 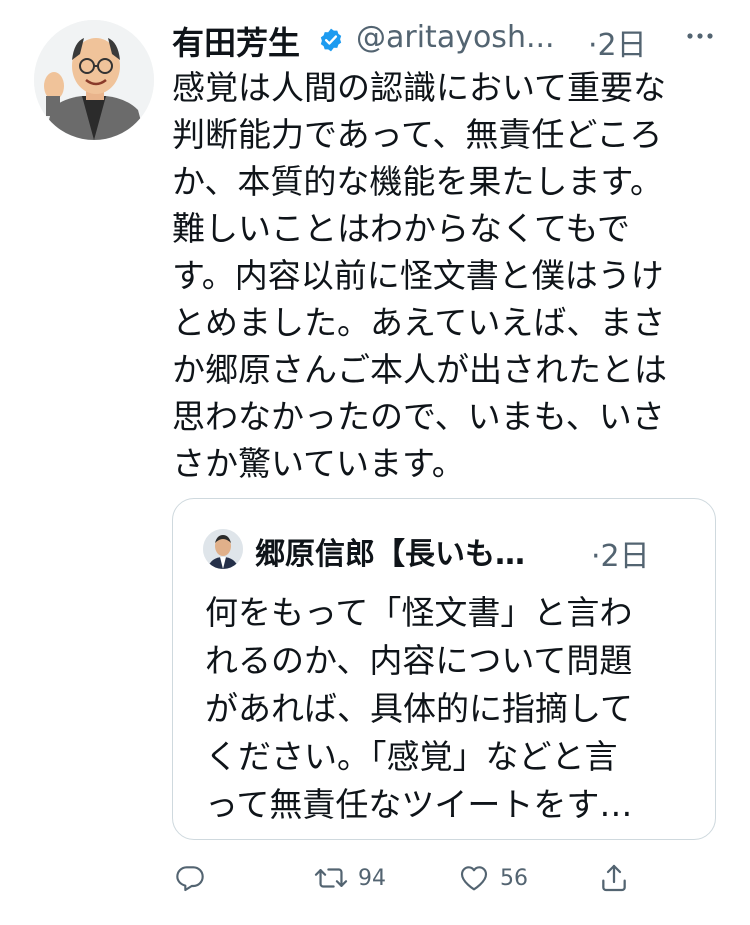 What do you see at coordinates (372, 878) in the screenshot?
I see `retweet-count: 94` at bounding box center [372, 878].